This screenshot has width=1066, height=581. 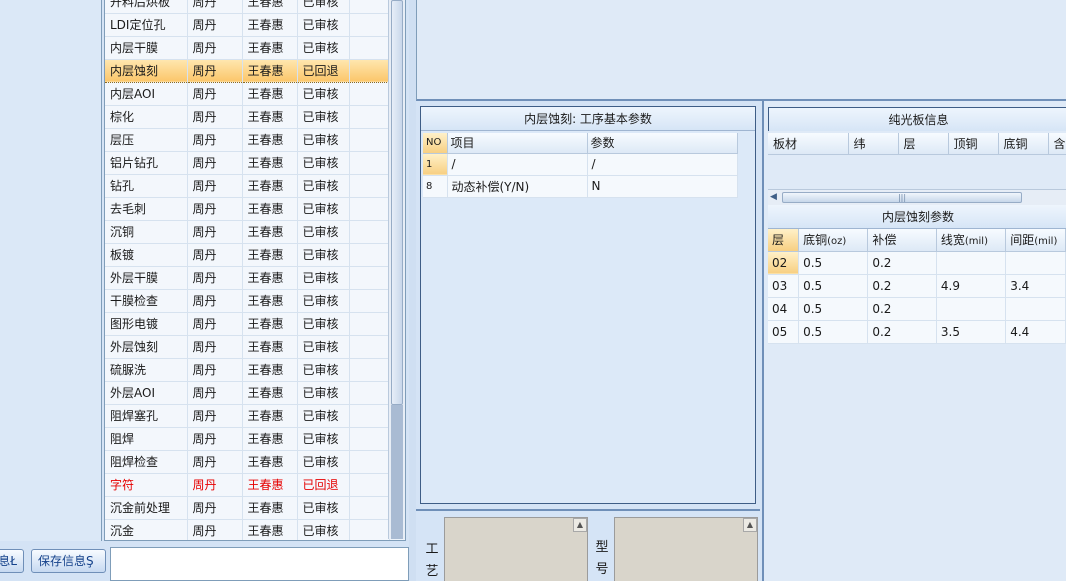 I want to click on panel-splitter, so click(x=412, y=290).